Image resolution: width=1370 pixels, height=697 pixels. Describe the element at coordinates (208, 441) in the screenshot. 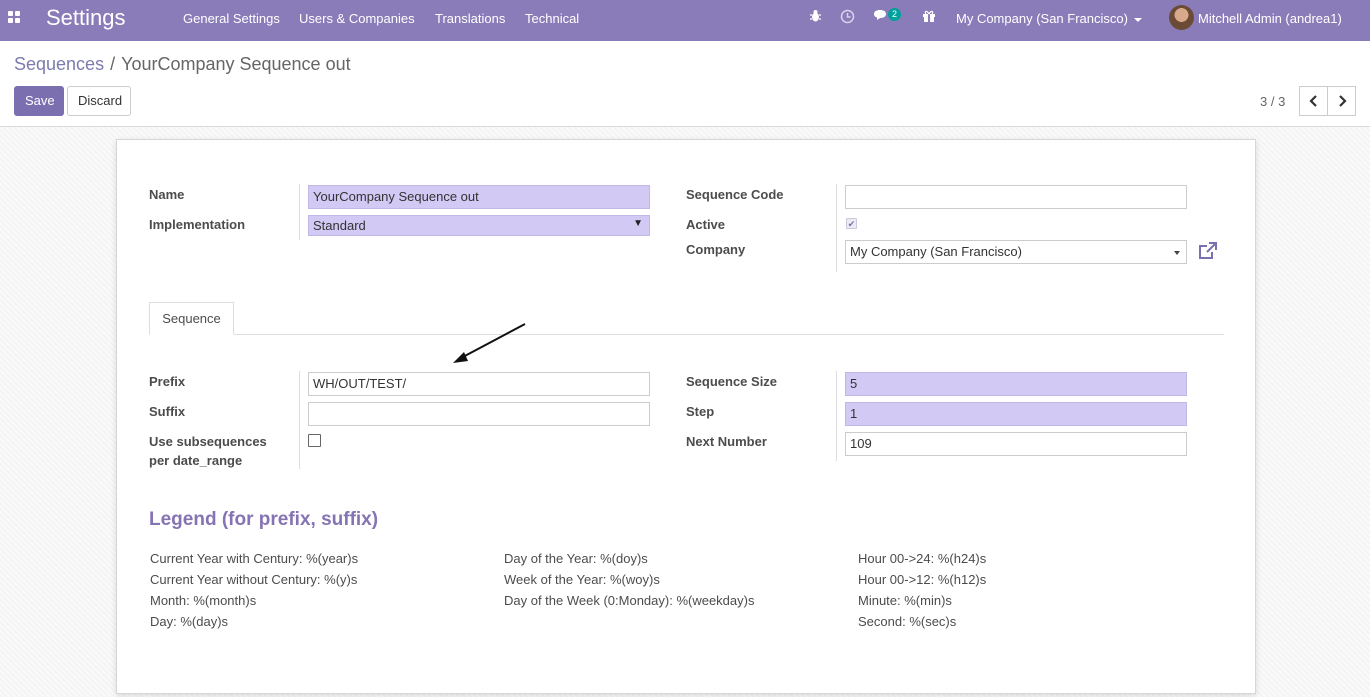

I see `use-subsequences-label: Use subsequences` at that location.